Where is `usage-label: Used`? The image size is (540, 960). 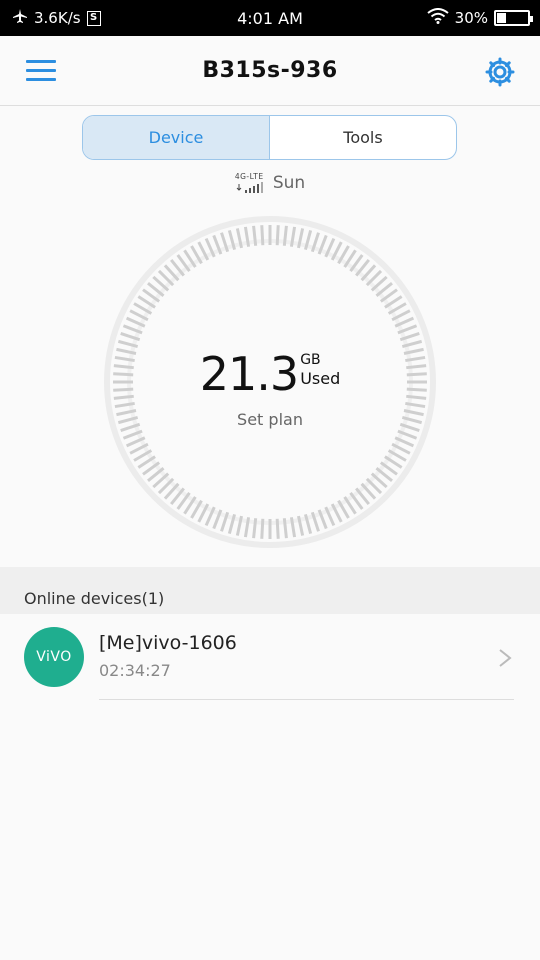 usage-label: Used is located at coordinates (320, 378).